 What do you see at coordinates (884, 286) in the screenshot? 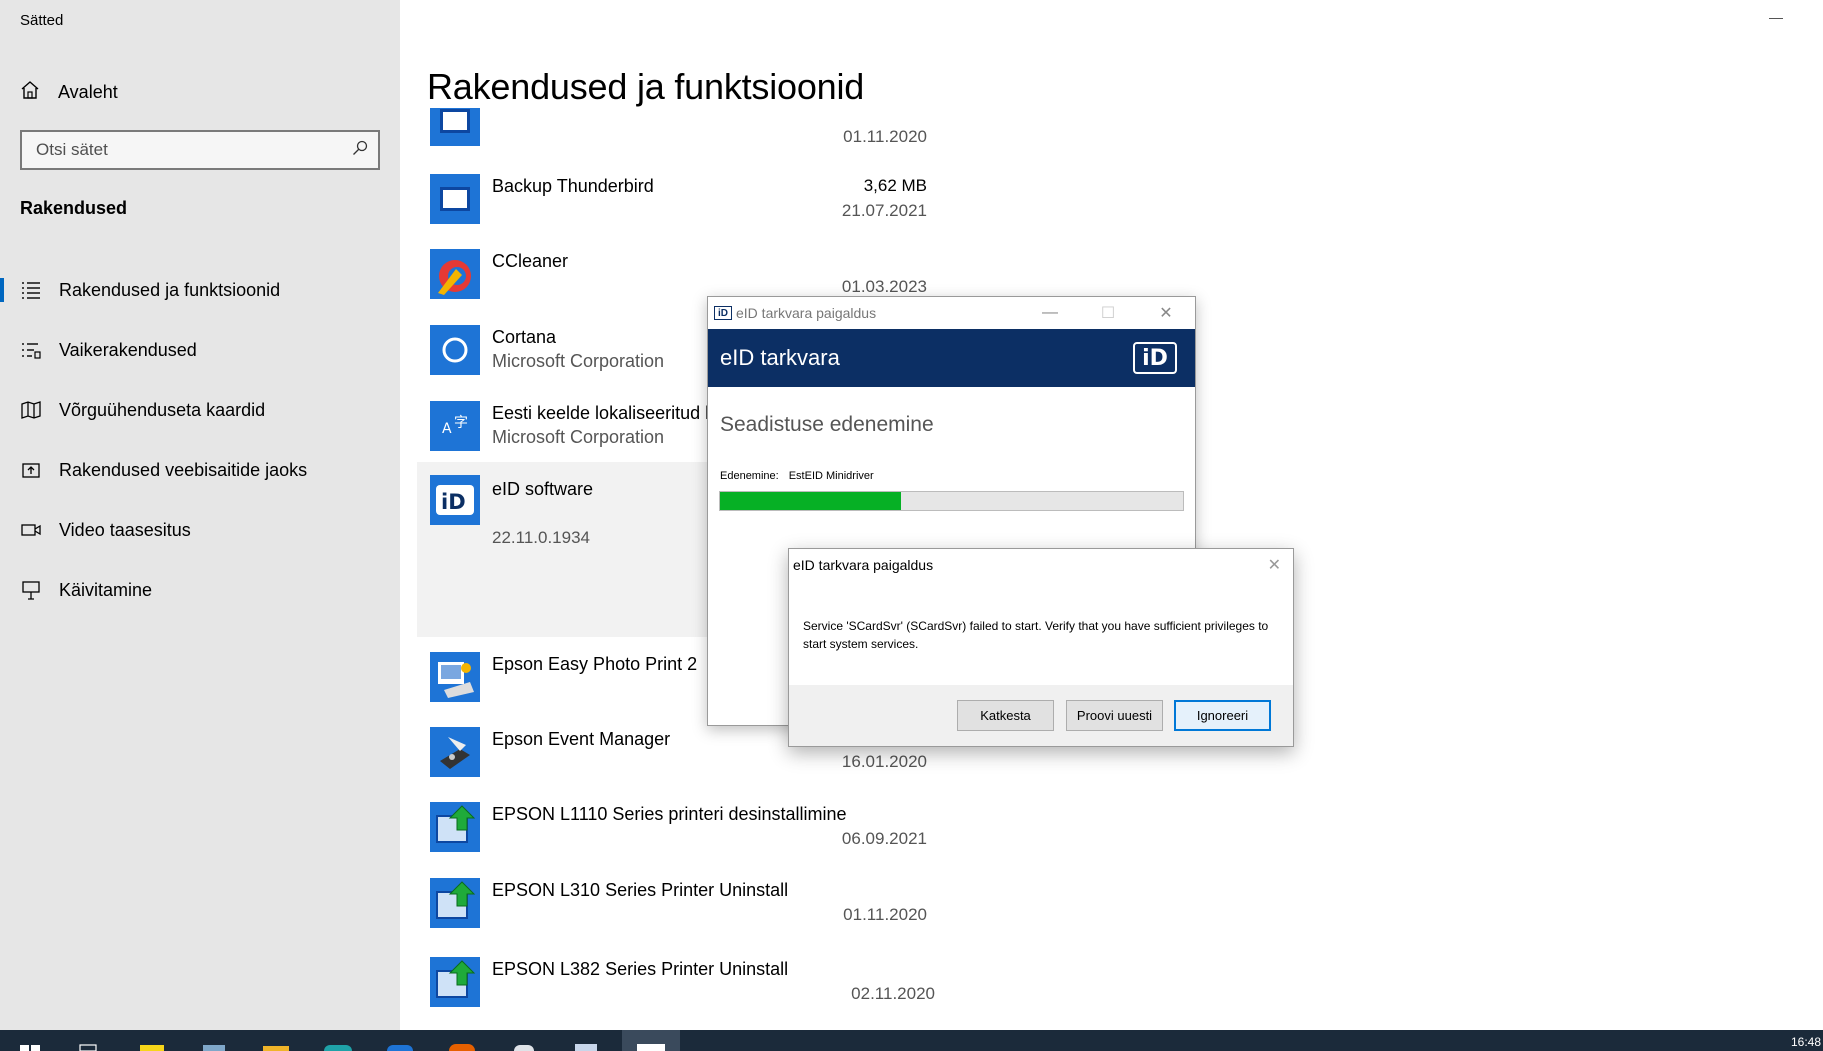
I see `app-date: 01.03.2023` at bounding box center [884, 286].